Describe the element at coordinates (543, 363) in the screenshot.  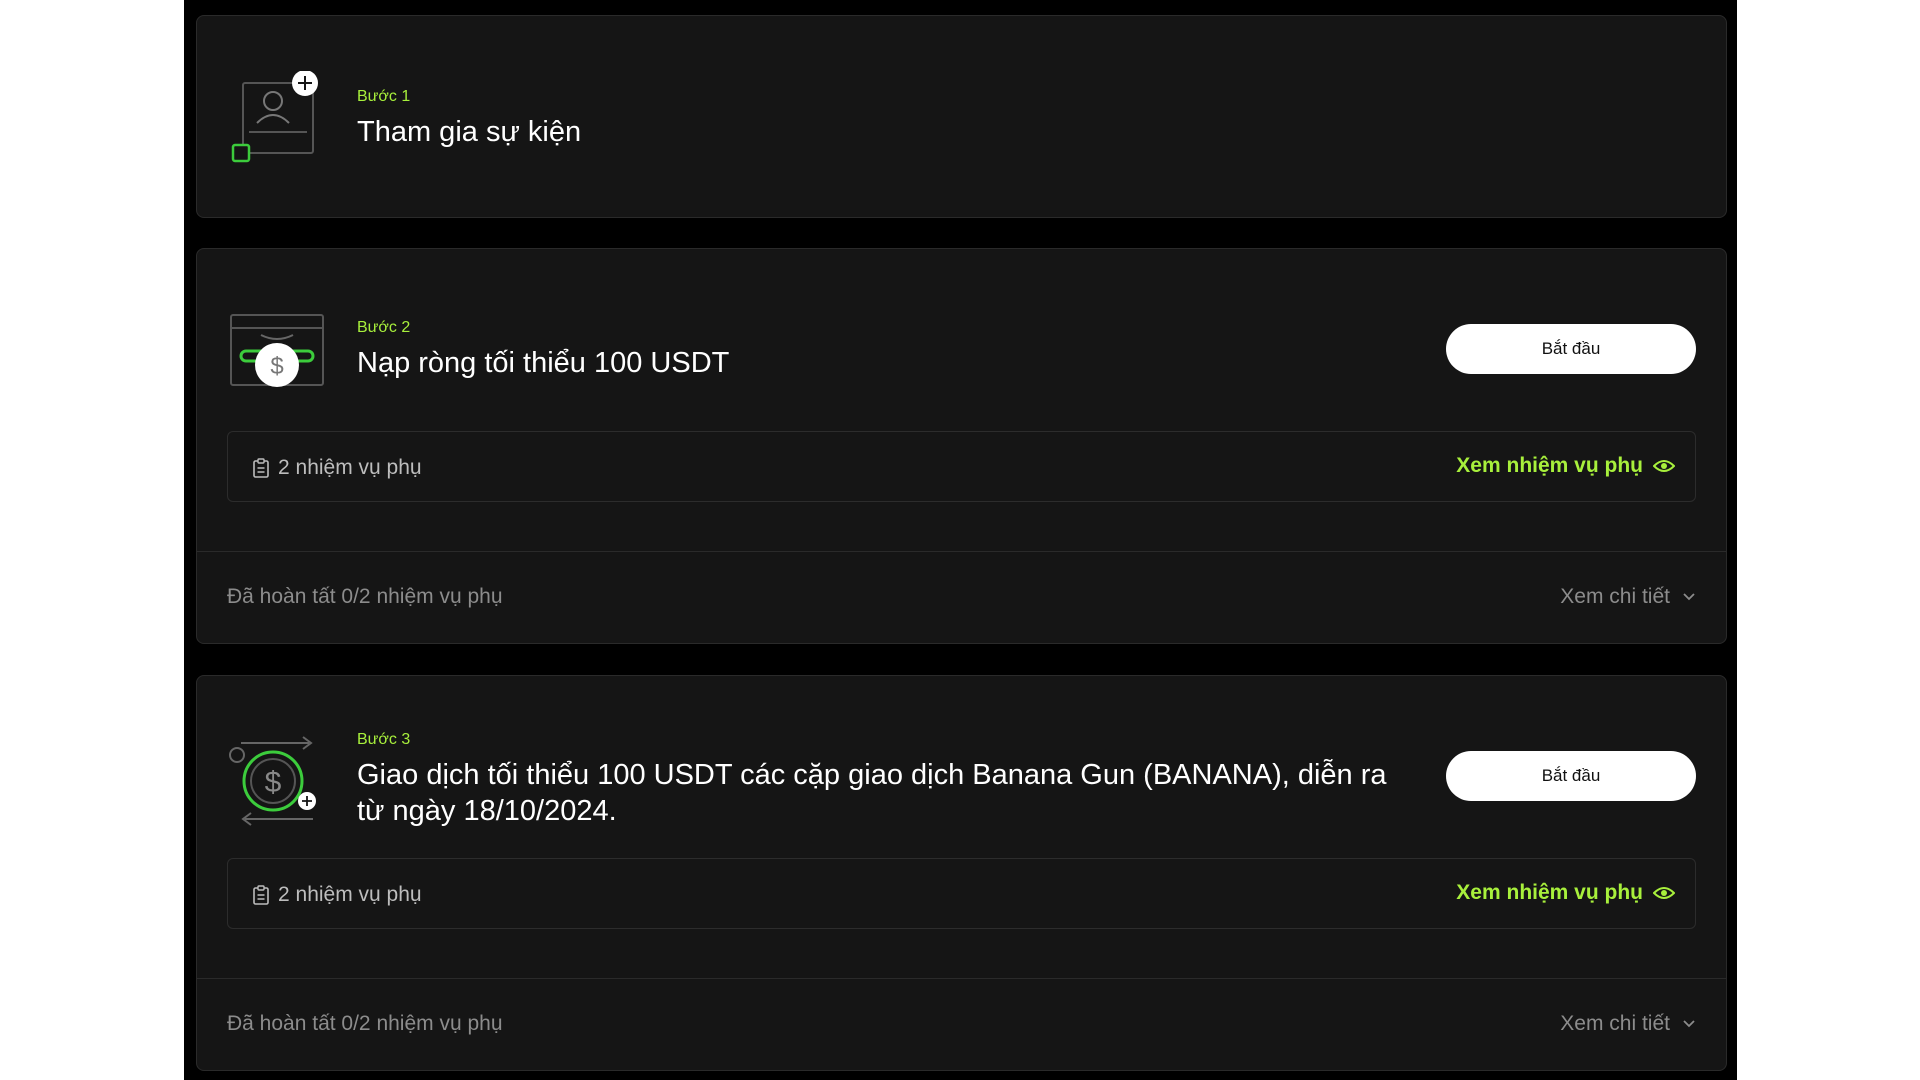
I see `step-title: Nạp ròng tối thiểu 100 USDT` at that location.